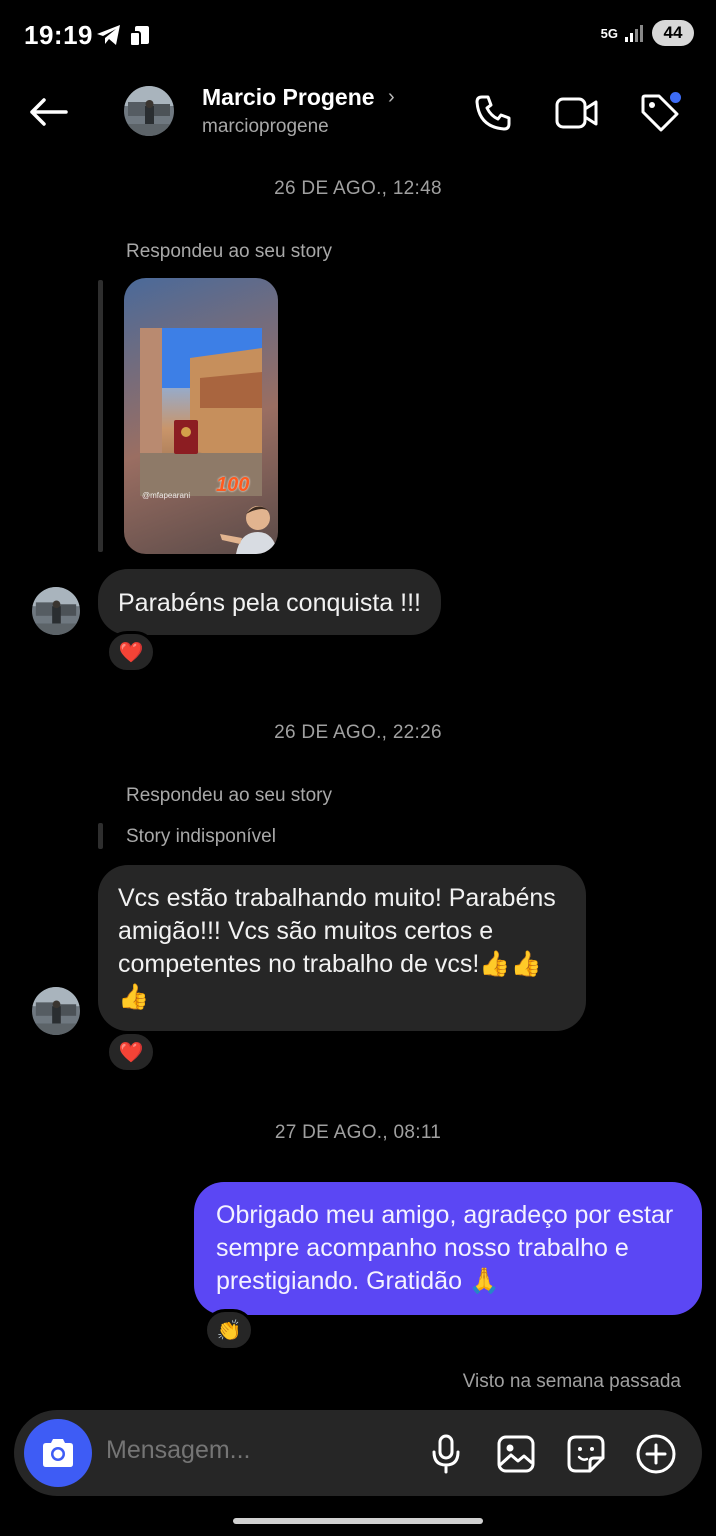  I want to click on story-handle-text: @mfapearani, so click(166, 495).